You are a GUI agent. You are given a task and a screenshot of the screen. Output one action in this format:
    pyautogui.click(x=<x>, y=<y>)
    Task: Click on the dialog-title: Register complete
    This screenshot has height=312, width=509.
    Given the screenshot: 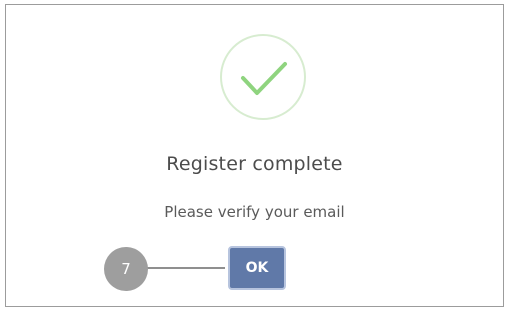 What is the action you would take?
    pyautogui.click(x=254, y=164)
    